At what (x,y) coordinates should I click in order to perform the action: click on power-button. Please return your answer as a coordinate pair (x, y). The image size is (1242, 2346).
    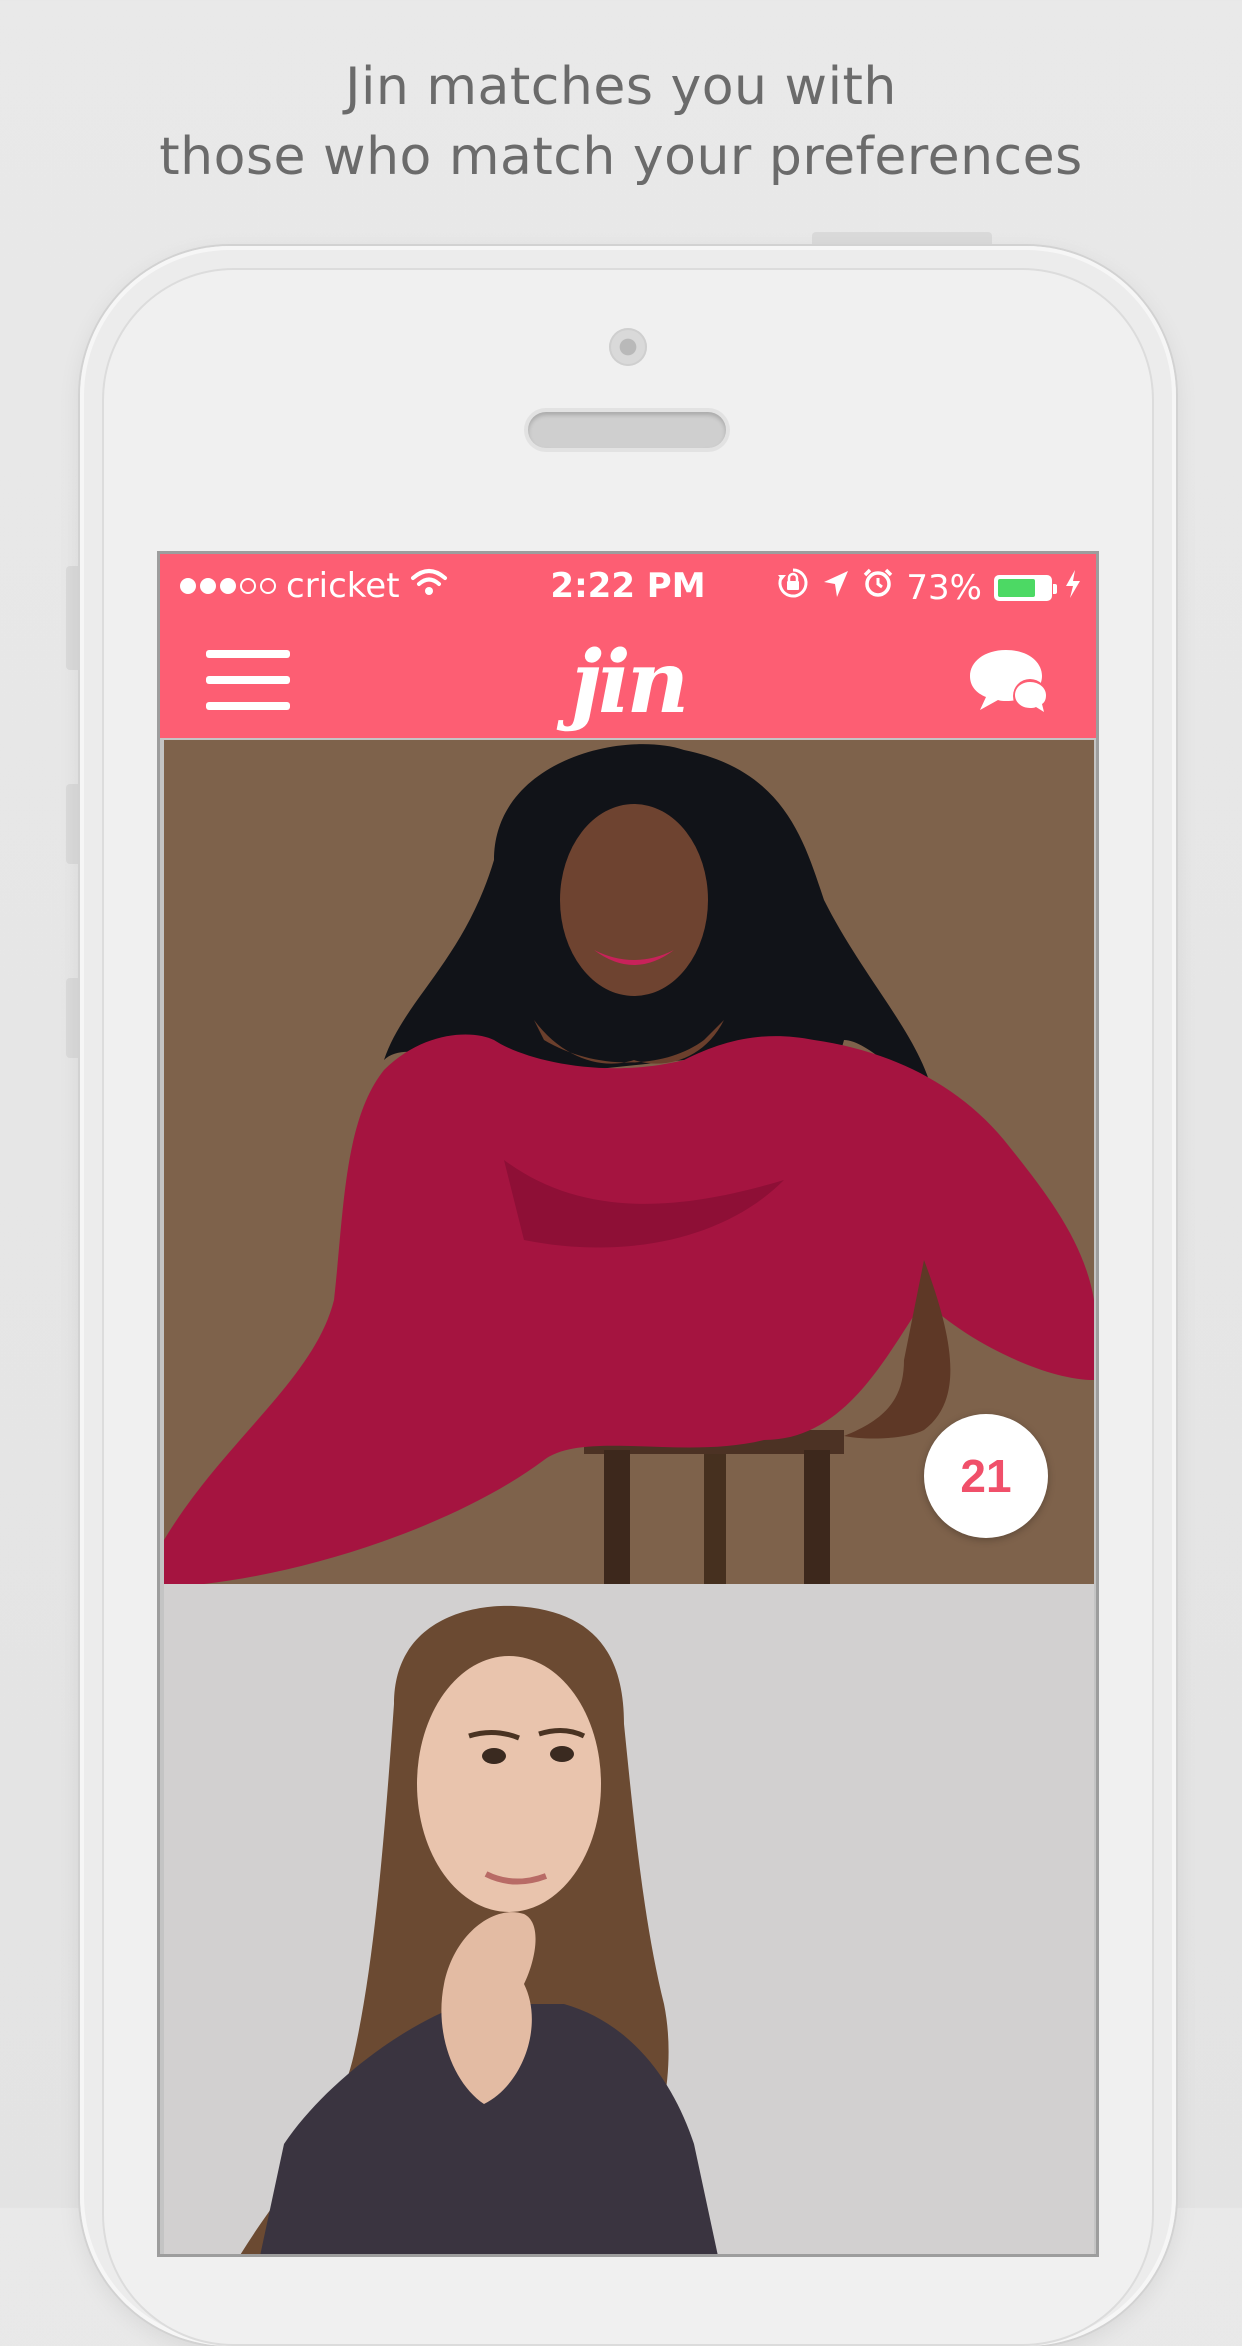
    Looking at the image, I should click on (902, 238).